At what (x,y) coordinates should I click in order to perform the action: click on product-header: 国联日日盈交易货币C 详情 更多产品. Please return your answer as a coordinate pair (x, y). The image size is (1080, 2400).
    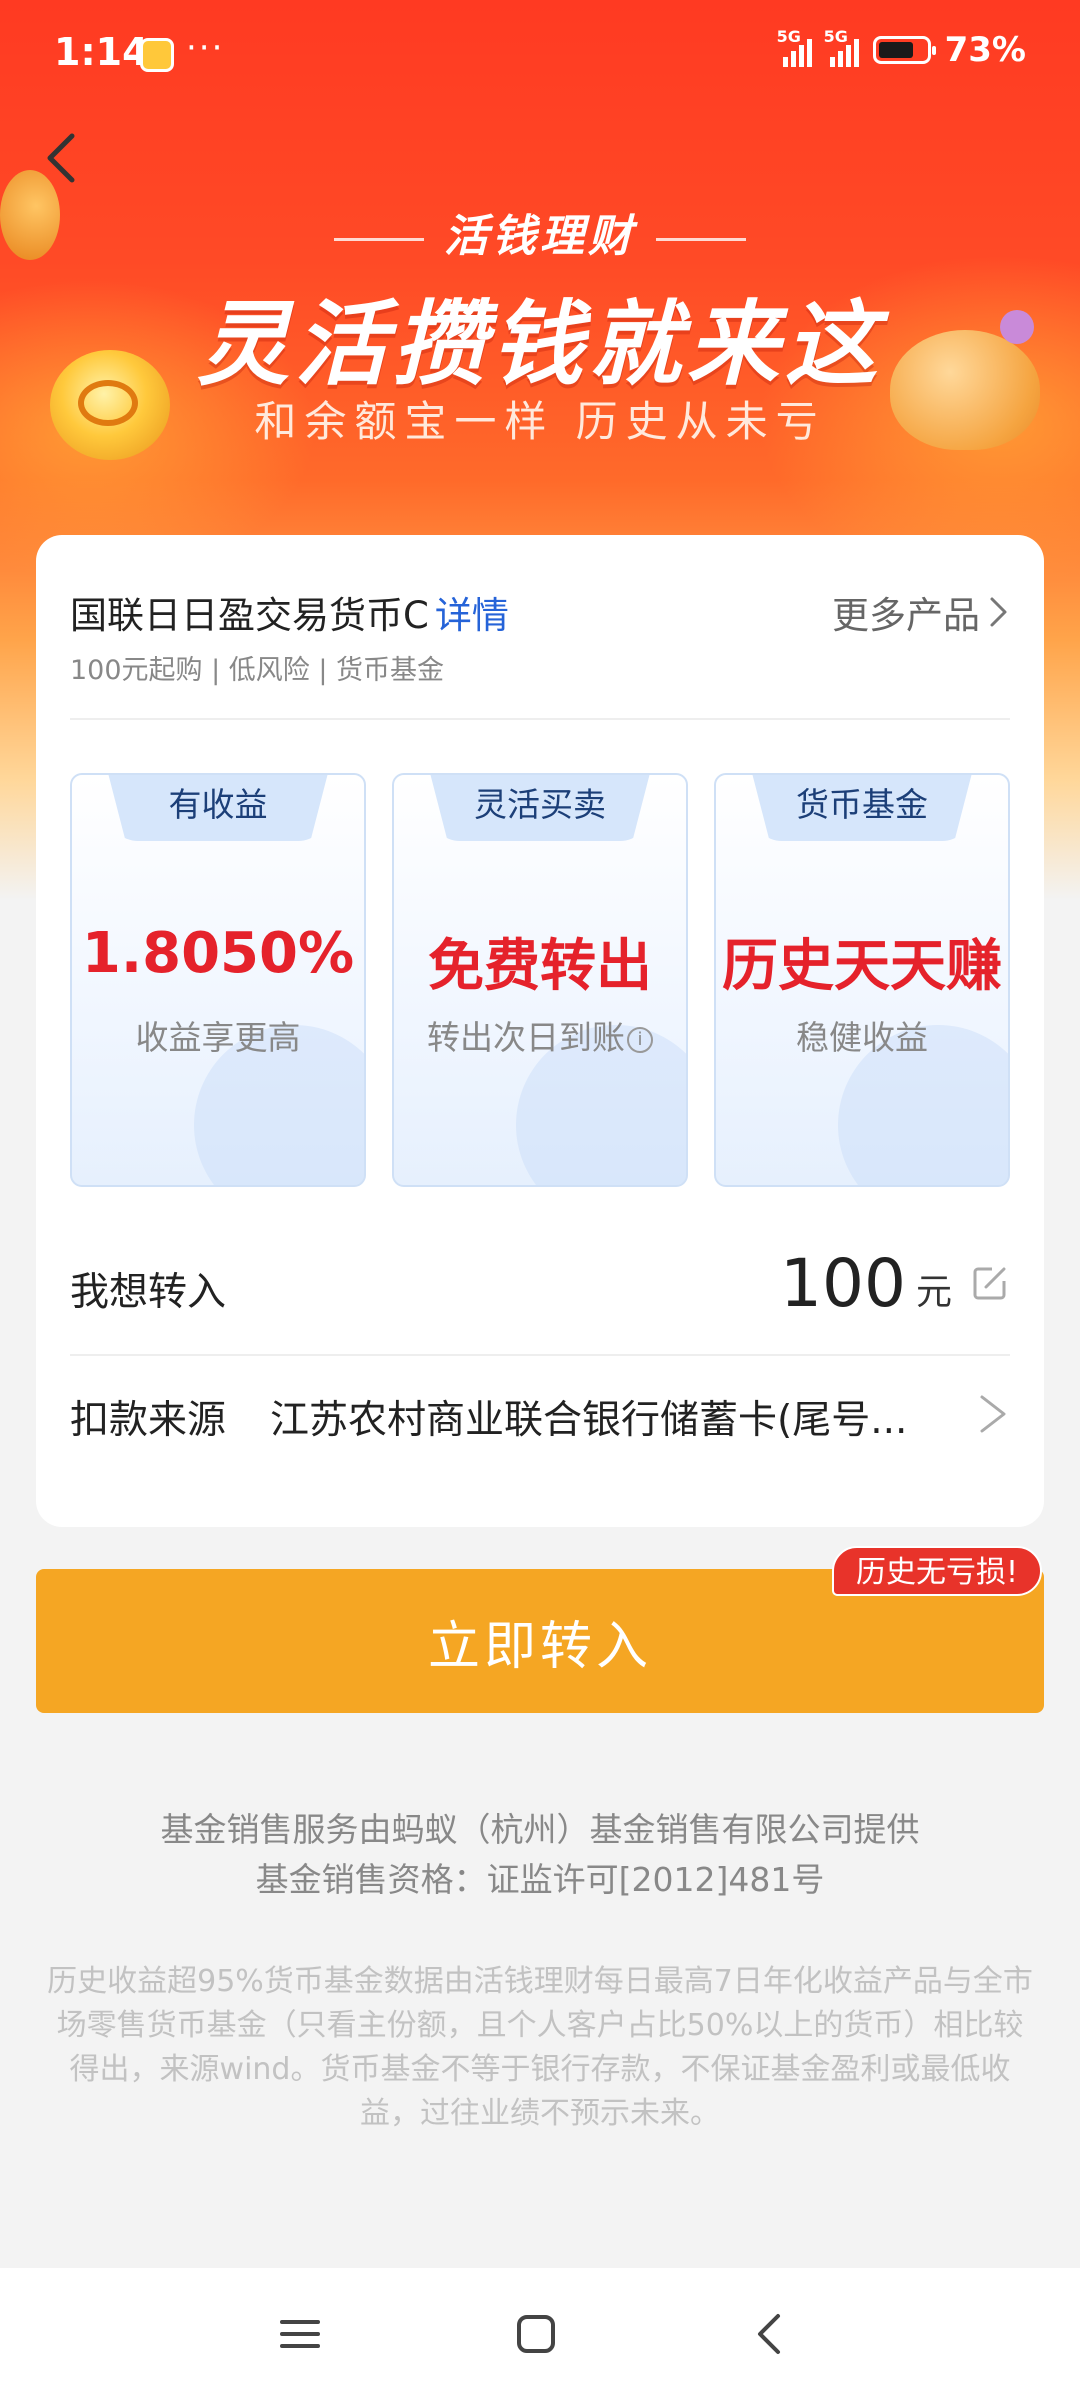
    Looking at the image, I should click on (540, 615).